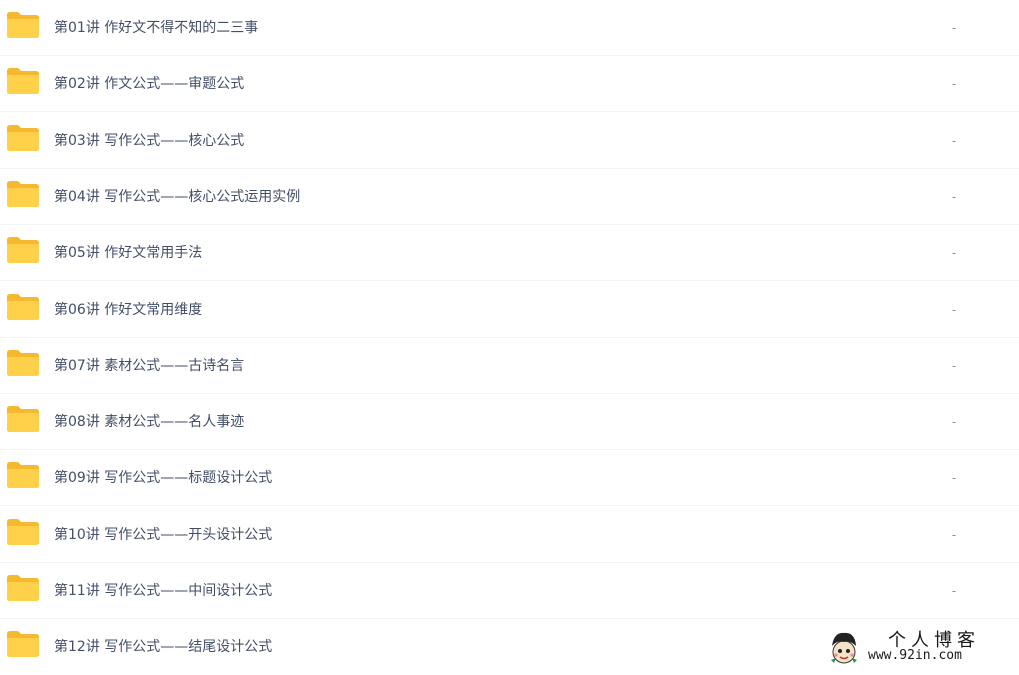 The width and height of the screenshot is (1019, 675). I want to click on file-name: 第11讲 写作公式——中间设计公式, so click(163, 591).